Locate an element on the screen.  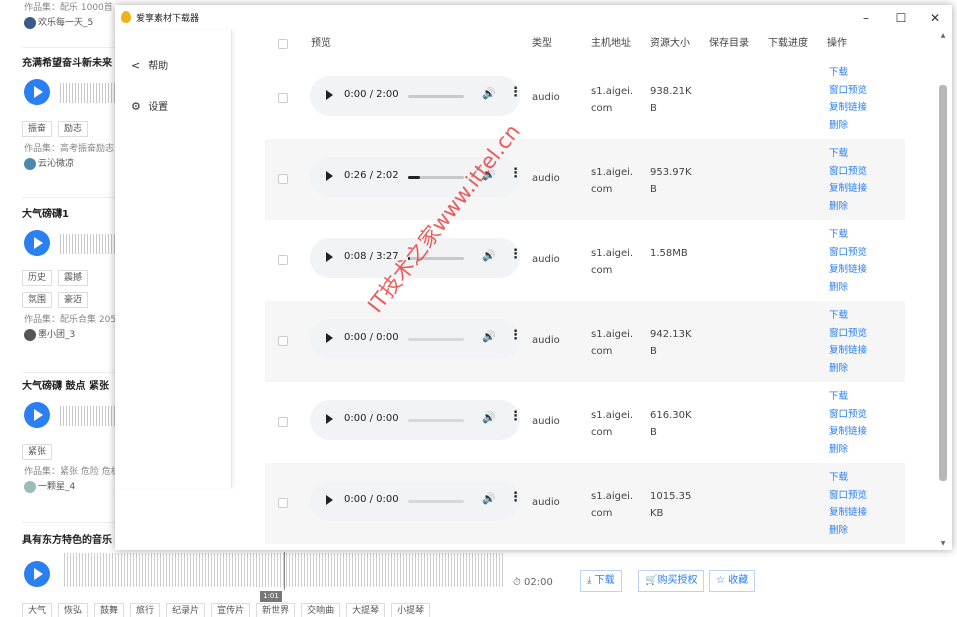
select-all-checkbox is located at coordinates (283, 44).